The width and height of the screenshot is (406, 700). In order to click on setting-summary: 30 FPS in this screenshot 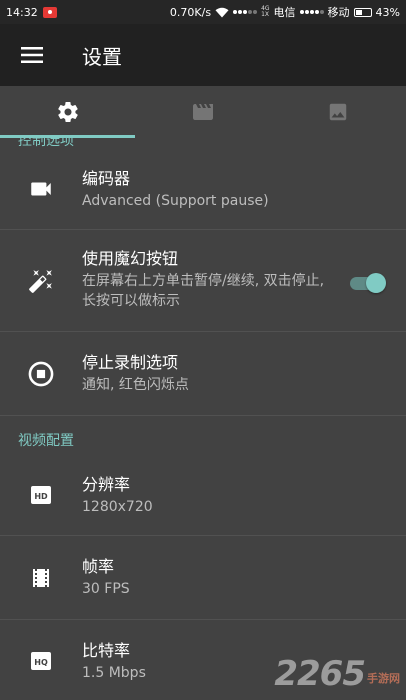, I will do `click(106, 589)`.